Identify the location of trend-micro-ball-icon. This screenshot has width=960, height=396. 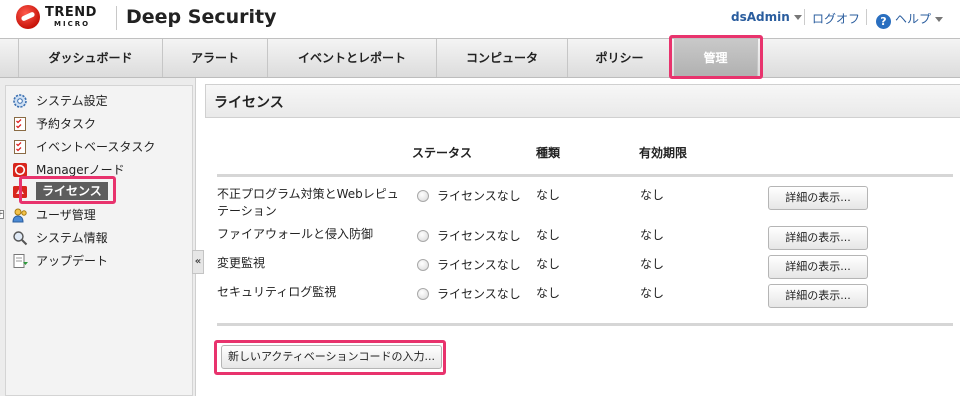
(28, 17).